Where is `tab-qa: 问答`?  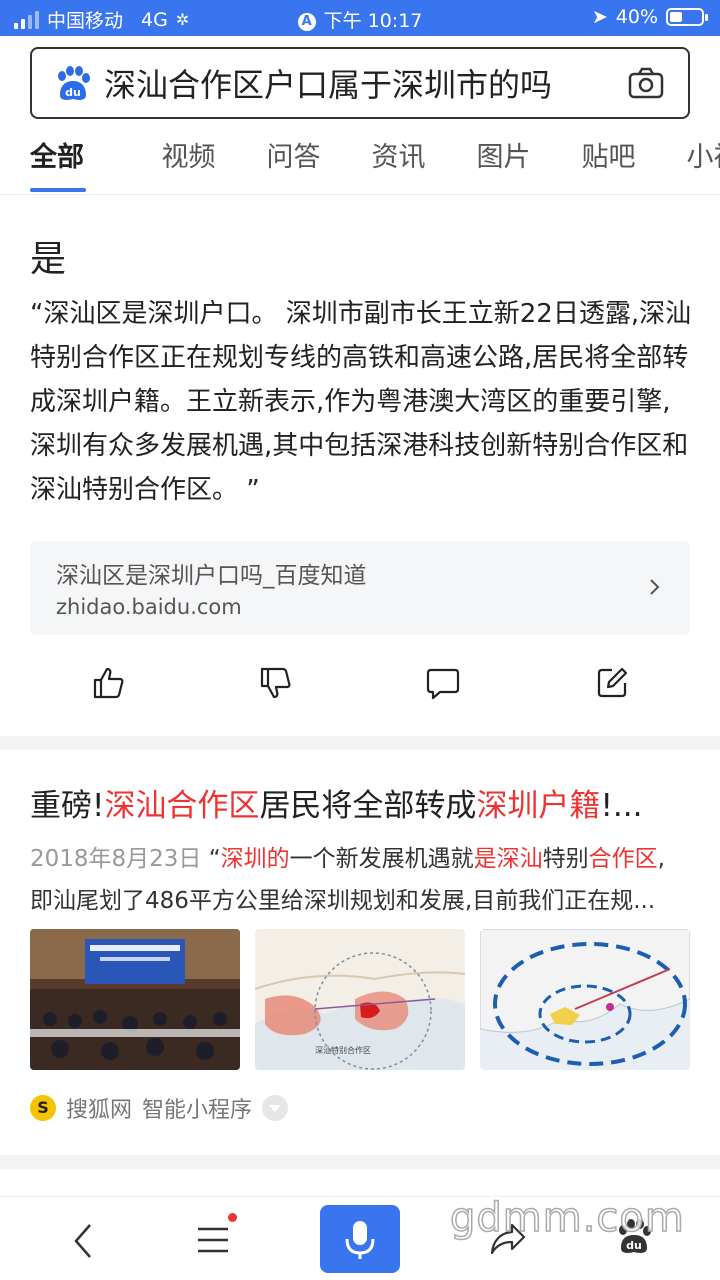
tab-qa: 问答 is located at coordinates (293, 164).